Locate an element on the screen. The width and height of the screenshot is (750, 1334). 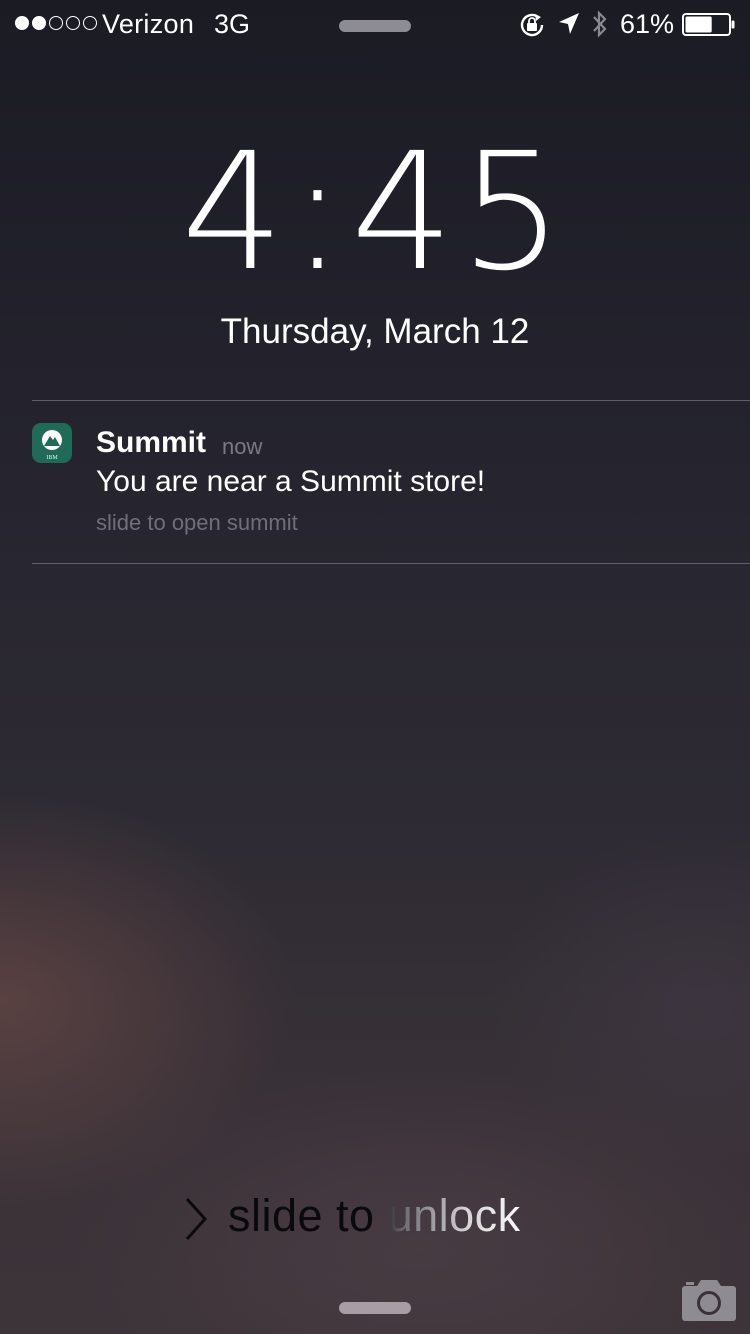
chevron-right-icon is located at coordinates (196, 1219).